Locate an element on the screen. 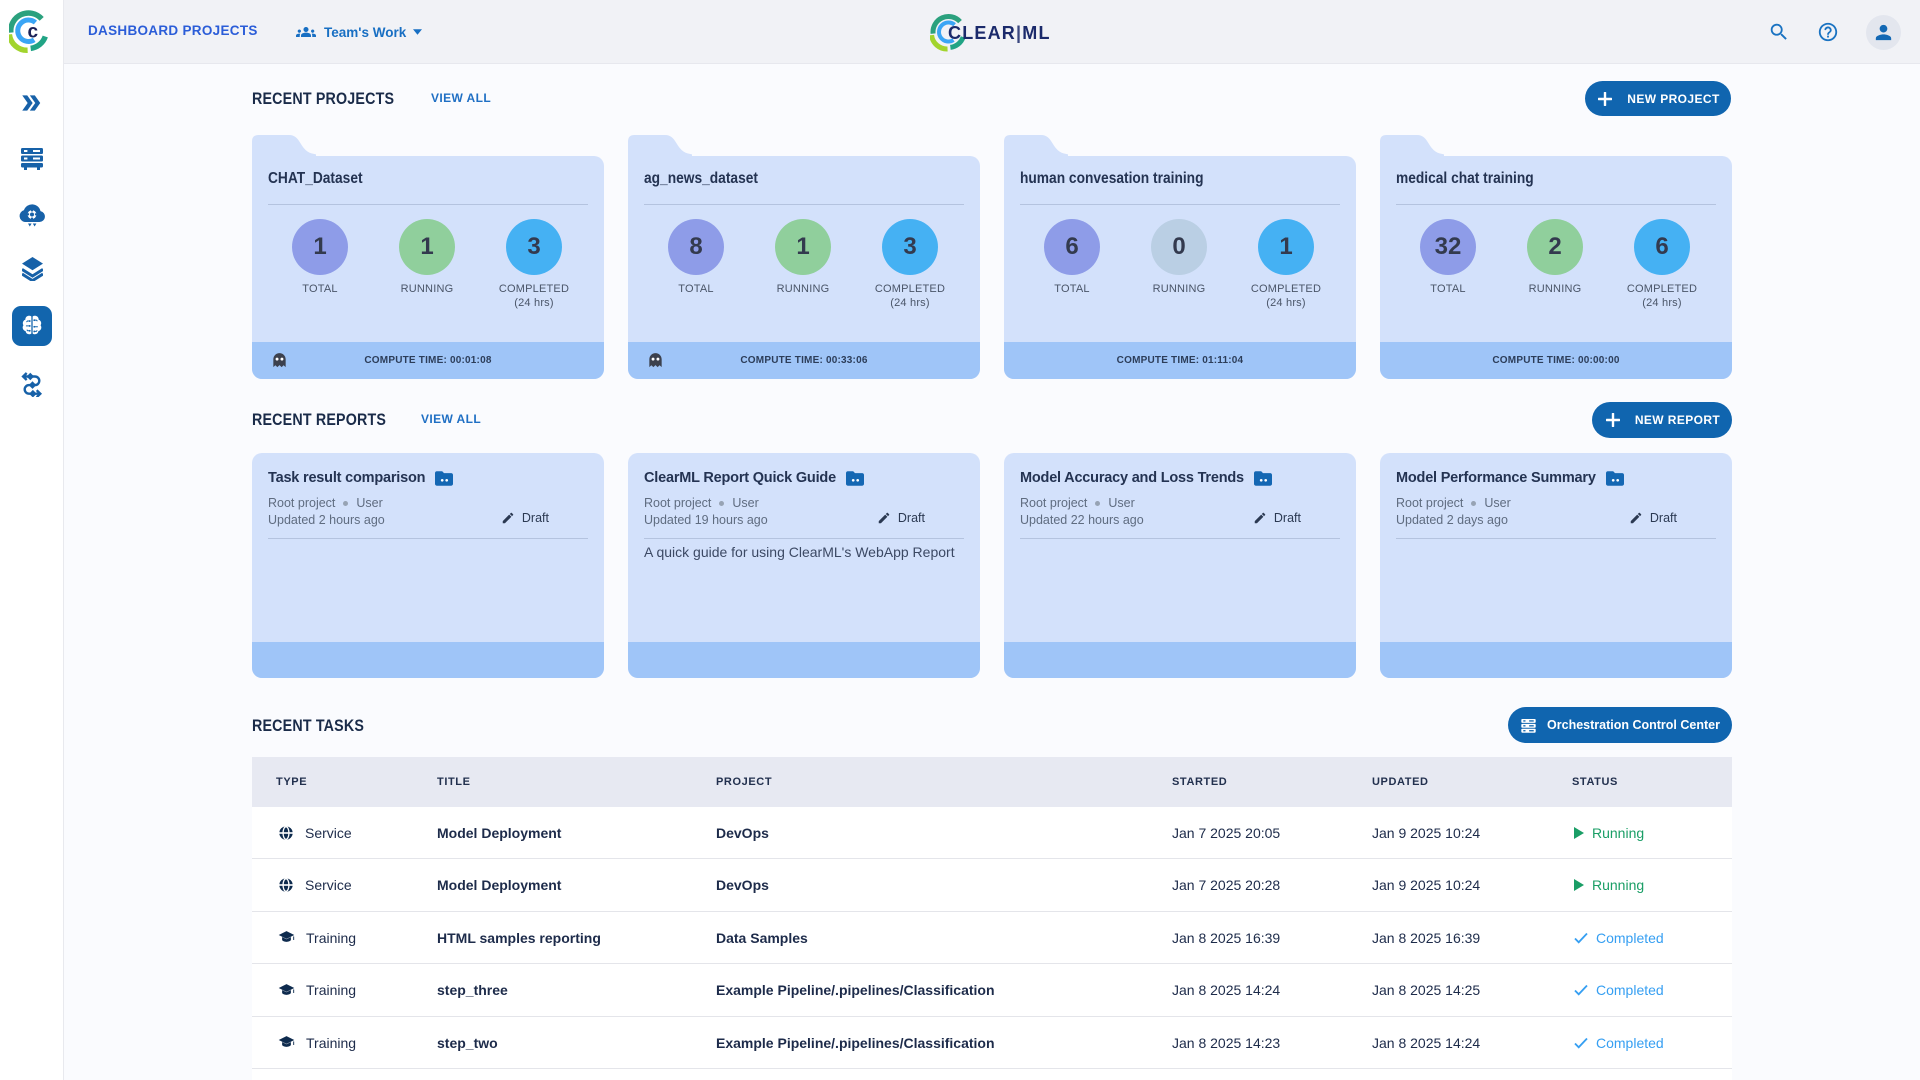  svg-text: c is located at coordinates (33, 32).